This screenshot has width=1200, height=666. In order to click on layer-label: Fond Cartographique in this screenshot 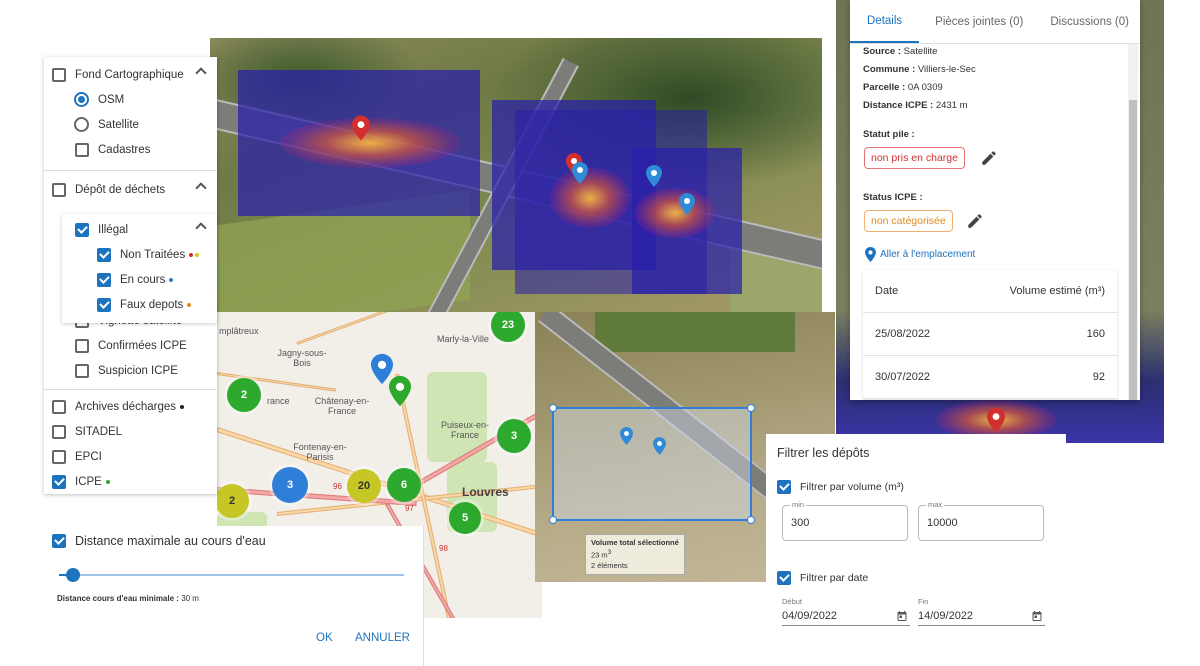, I will do `click(129, 74)`.